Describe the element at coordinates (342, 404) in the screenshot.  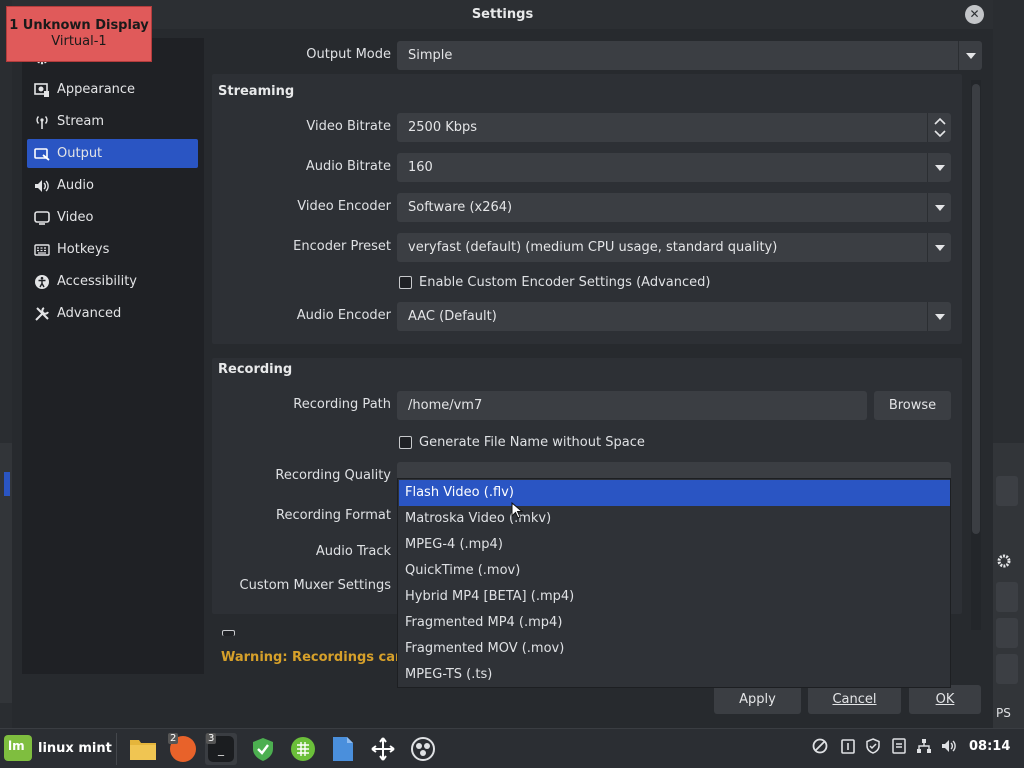
I see `recording-path-label: Recording Path` at that location.